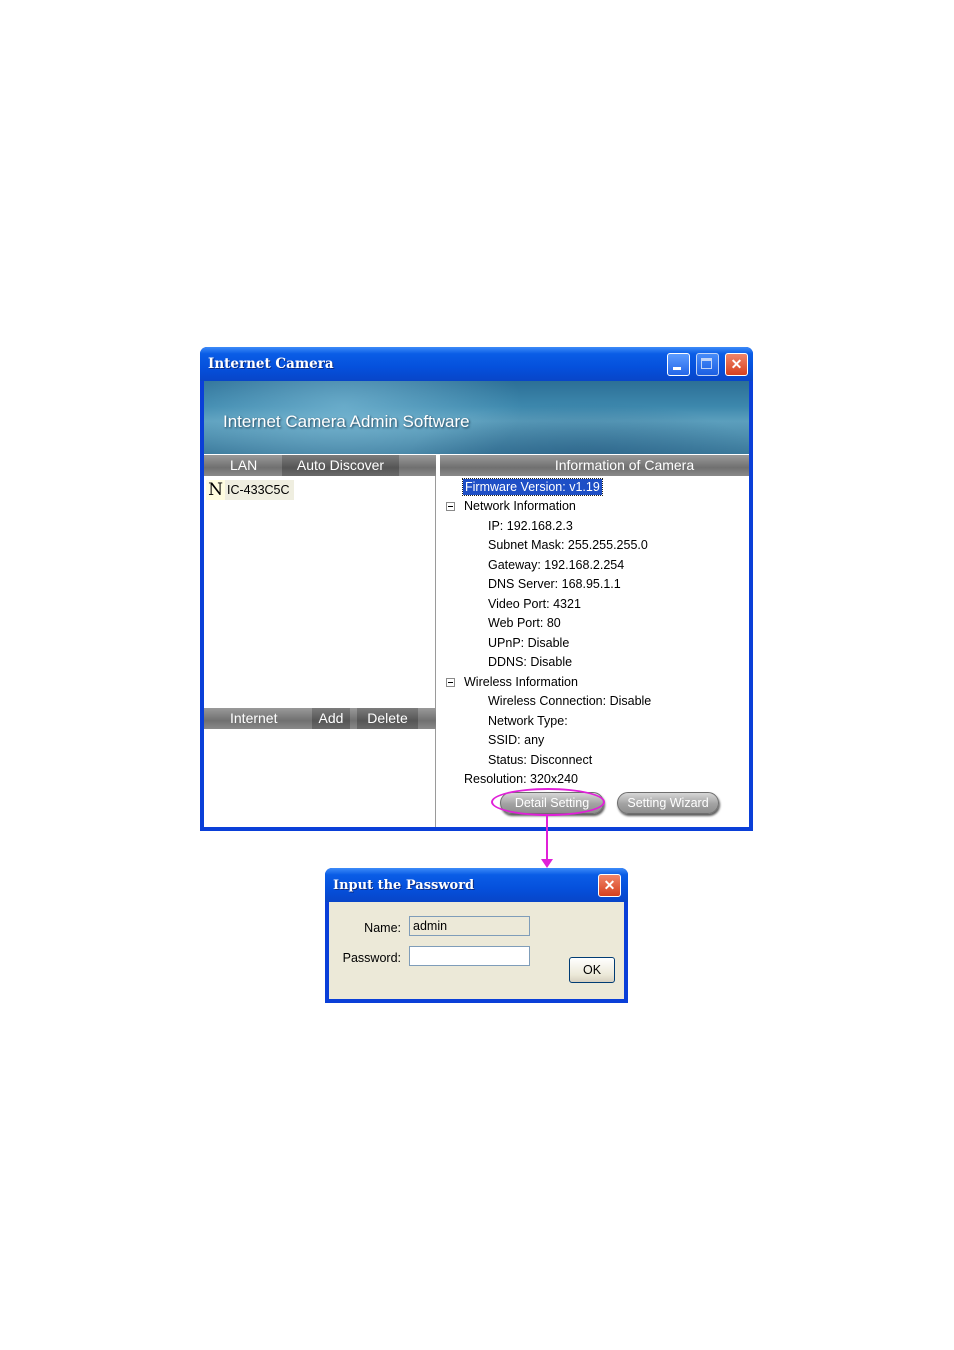 The width and height of the screenshot is (954, 1350). What do you see at coordinates (530, 526) in the screenshot?
I see `ip-address: IP: 192.168.2.3` at bounding box center [530, 526].